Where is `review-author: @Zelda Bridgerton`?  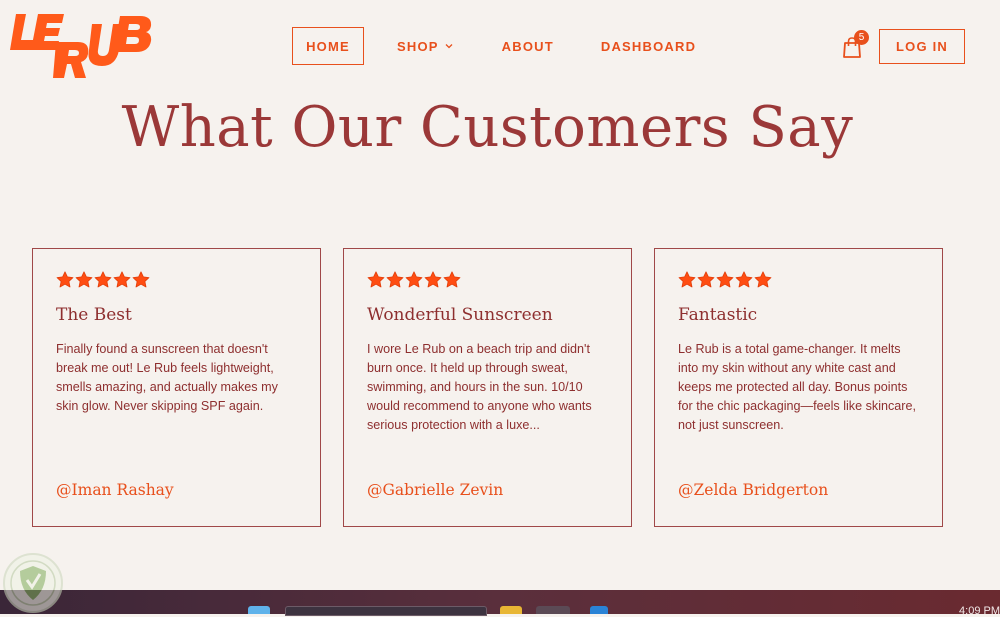 review-author: @Zelda Bridgerton is located at coordinates (753, 490).